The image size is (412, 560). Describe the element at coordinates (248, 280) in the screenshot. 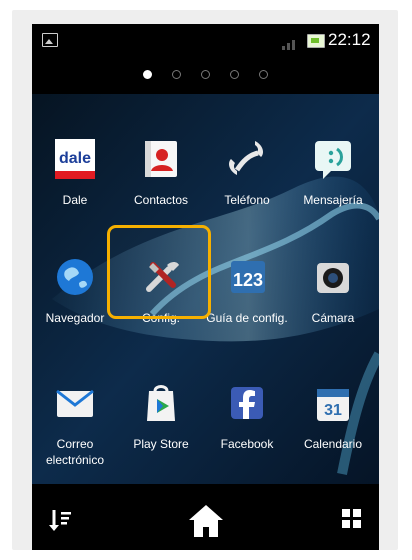

I see `setup-guide-text: 123` at that location.